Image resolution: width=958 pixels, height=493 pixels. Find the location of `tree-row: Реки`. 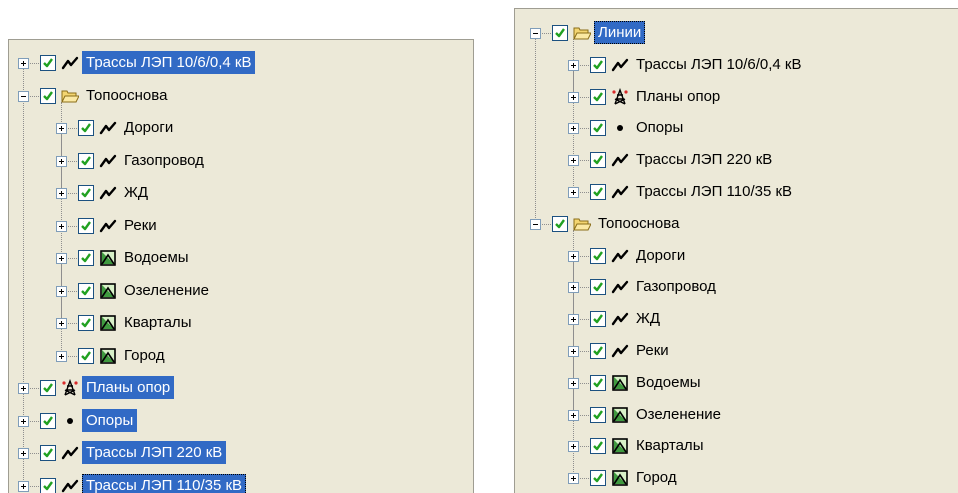

tree-row: Реки is located at coordinates (241, 226).